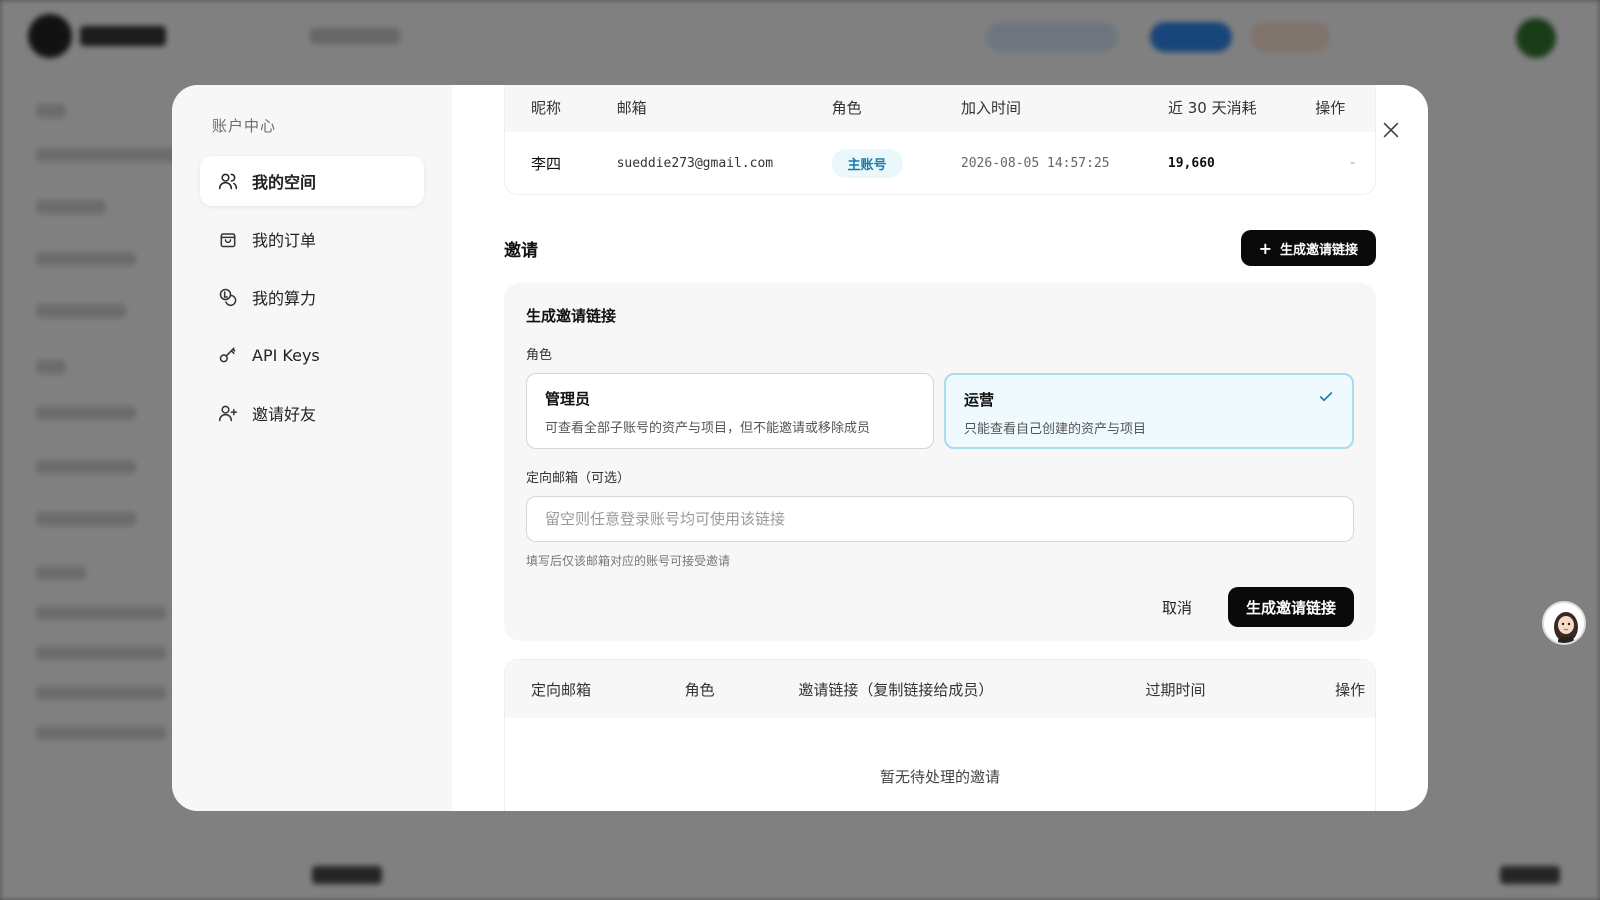 The image size is (1600, 900). What do you see at coordinates (244, 126) in the screenshot?
I see `sidebar-title: 账户中心` at bounding box center [244, 126].